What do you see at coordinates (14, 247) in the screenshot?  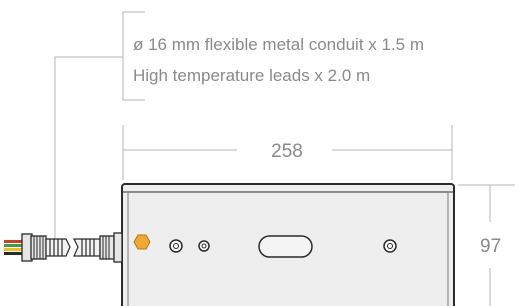 I see `lead-wires` at bounding box center [14, 247].